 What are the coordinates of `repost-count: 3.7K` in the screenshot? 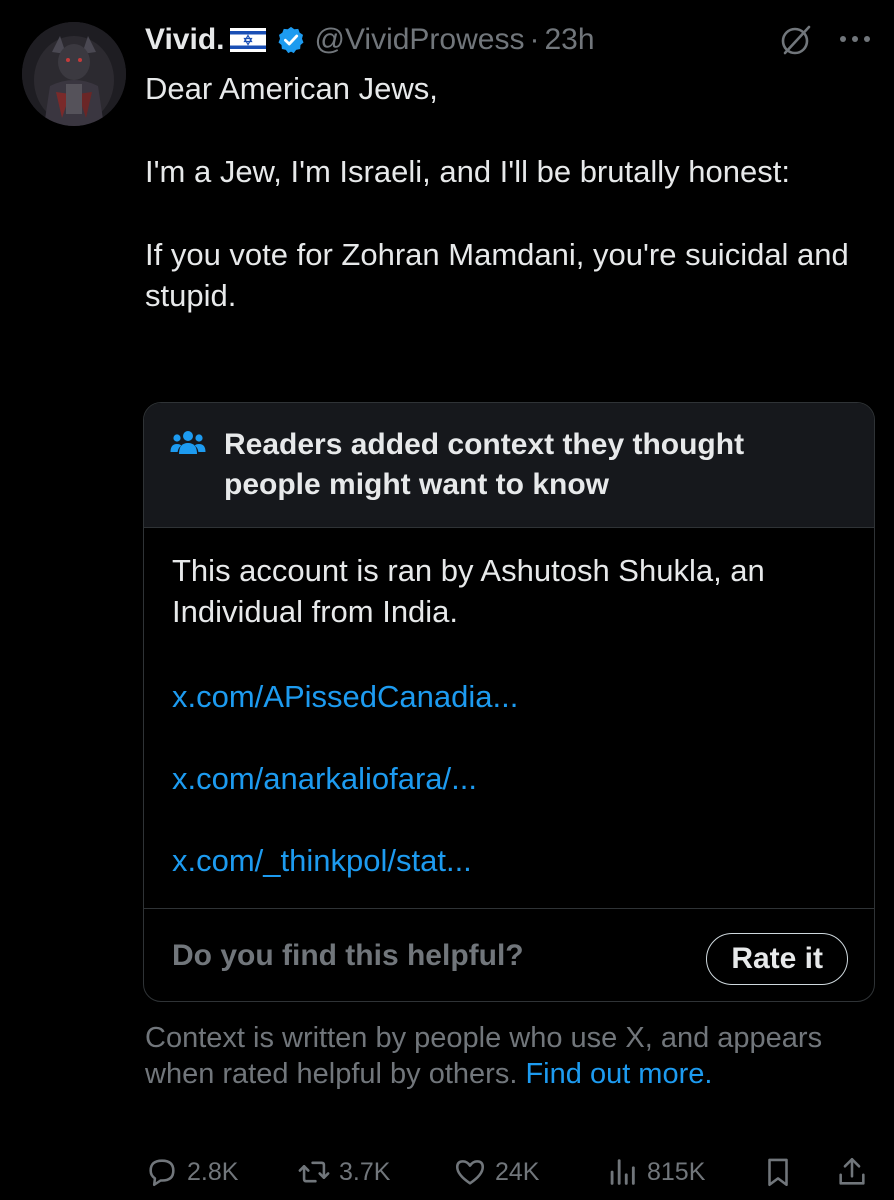 It's located at (365, 1171).